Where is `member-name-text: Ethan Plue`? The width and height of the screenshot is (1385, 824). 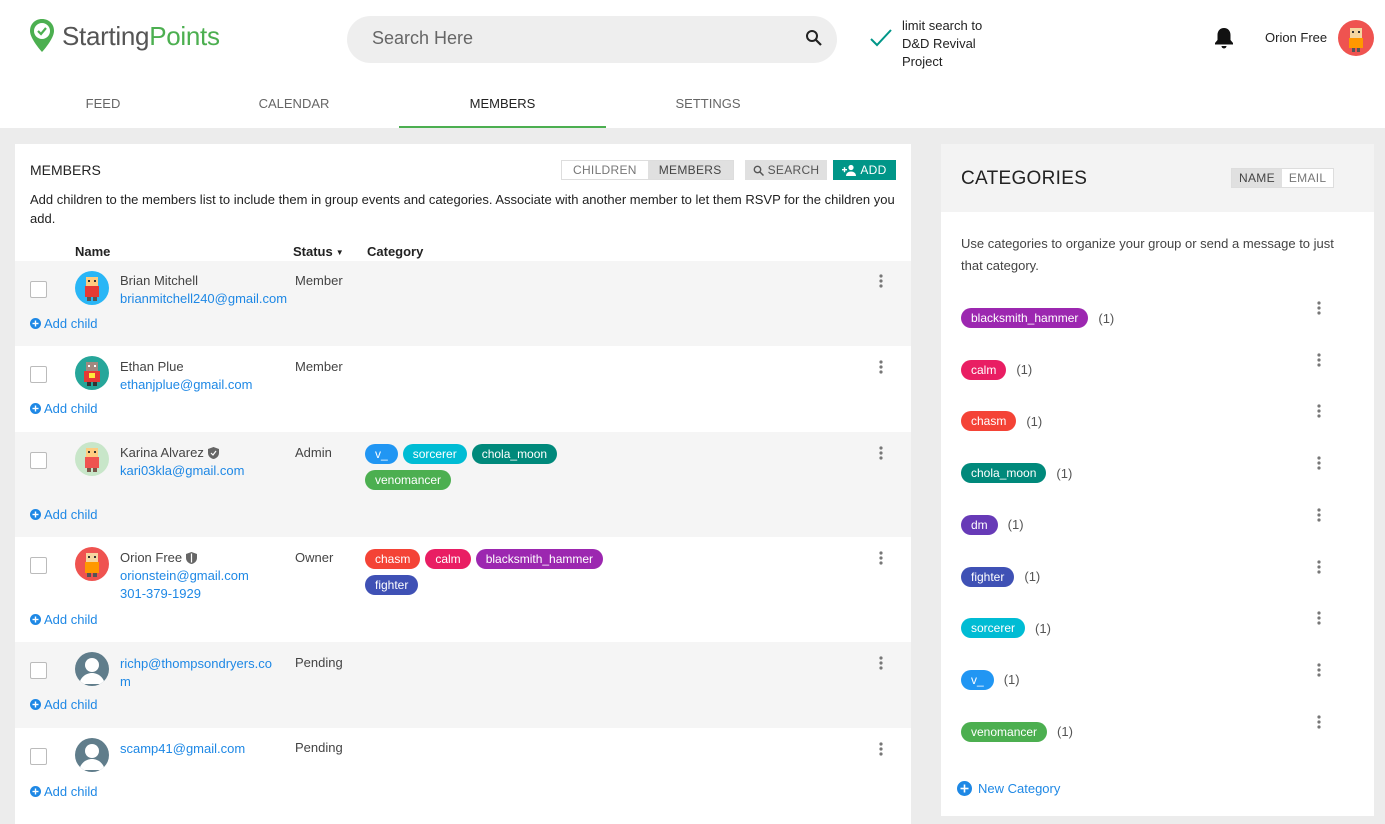
member-name-text: Ethan Plue is located at coordinates (152, 366).